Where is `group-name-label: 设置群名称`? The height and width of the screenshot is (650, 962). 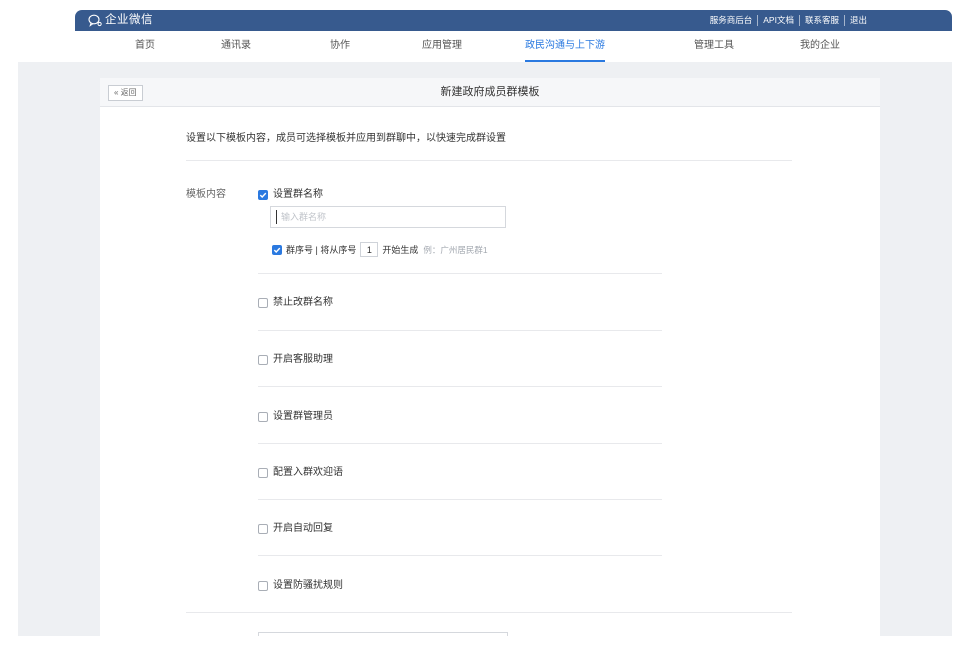
group-name-label: 设置群名称 is located at coordinates (298, 194).